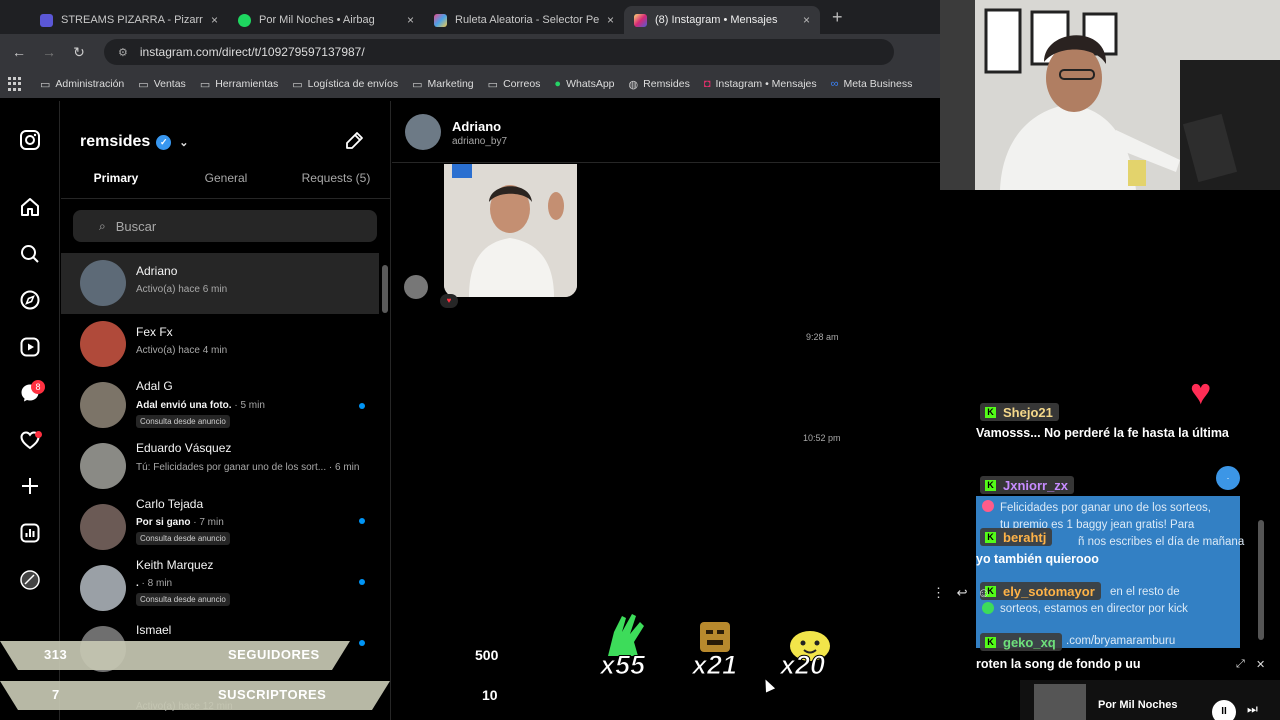 This screenshot has height=720, width=1280. Describe the element at coordinates (476, 126) in the screenshot. I see `conversation-name: Adriano` at that location.